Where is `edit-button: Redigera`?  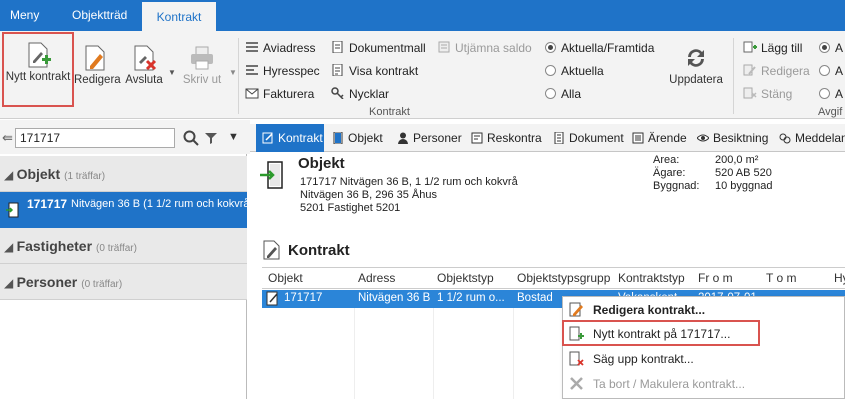 edit-button: Redigera is located at coordinates (97, 72).